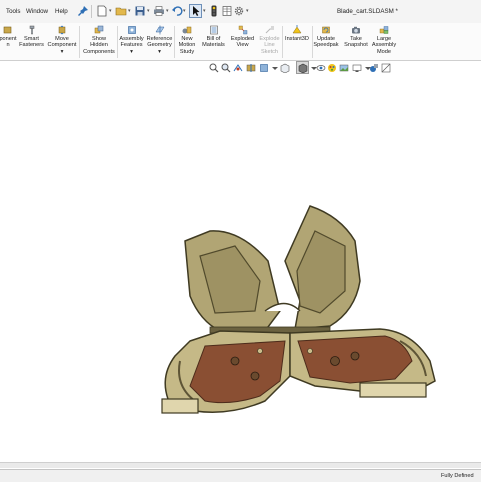  What do you see at coordinates (121, 11) in the screenshot?
I see `open-folder-icon` at bounding box center [121, 11].